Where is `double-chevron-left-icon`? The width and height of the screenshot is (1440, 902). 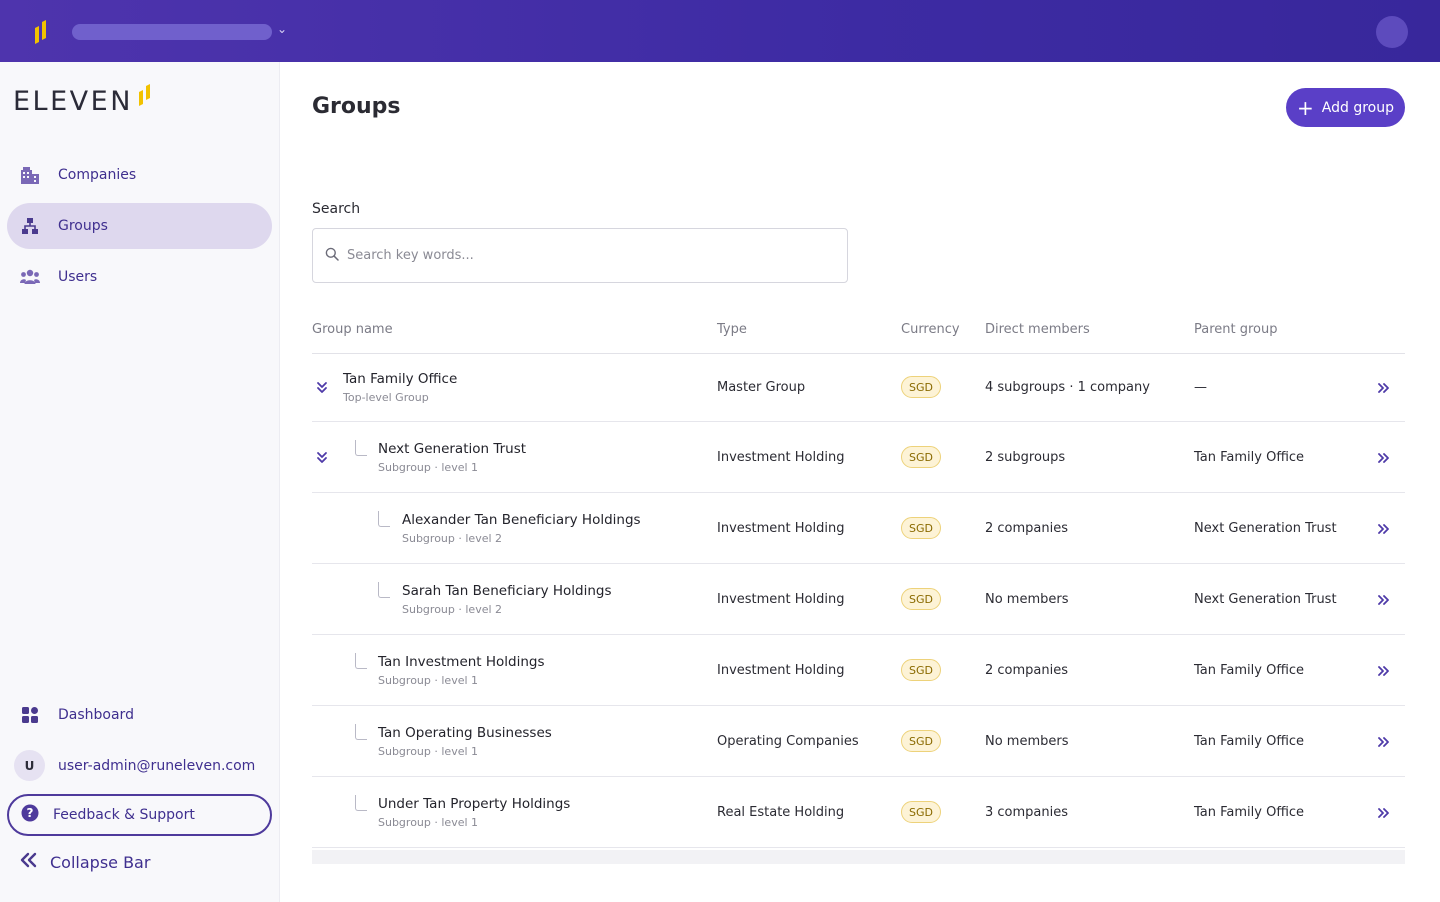 double-chevron-left-icon is located at coordinates (29, 862).